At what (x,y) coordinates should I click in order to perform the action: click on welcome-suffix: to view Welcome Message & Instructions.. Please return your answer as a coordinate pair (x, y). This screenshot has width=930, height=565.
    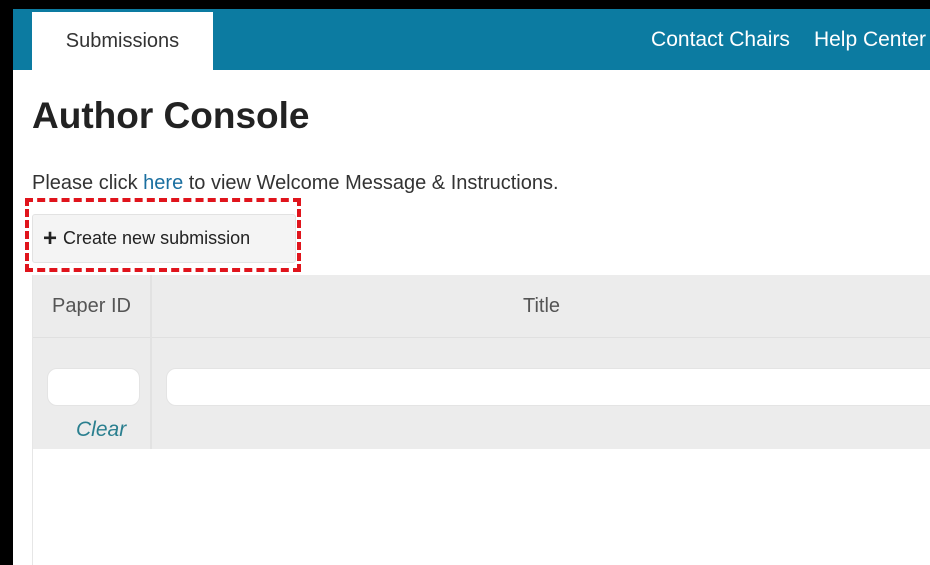
    Looking at the image, I should click on (371, 183).